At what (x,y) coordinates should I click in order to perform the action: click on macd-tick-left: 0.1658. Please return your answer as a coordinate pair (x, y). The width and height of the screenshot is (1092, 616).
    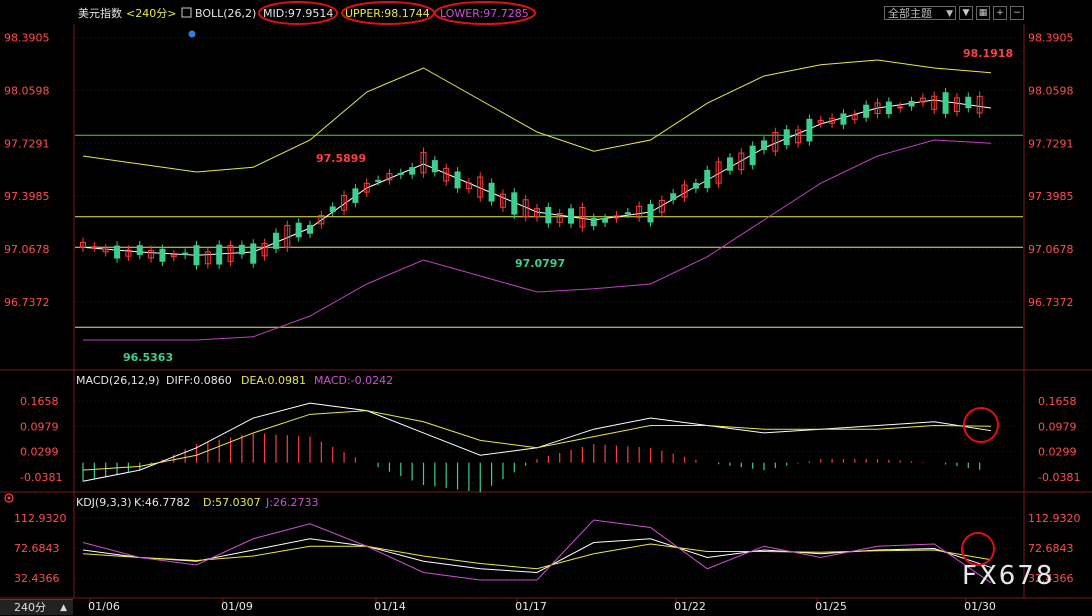
    Looking at the image, I should click on (39, 401).